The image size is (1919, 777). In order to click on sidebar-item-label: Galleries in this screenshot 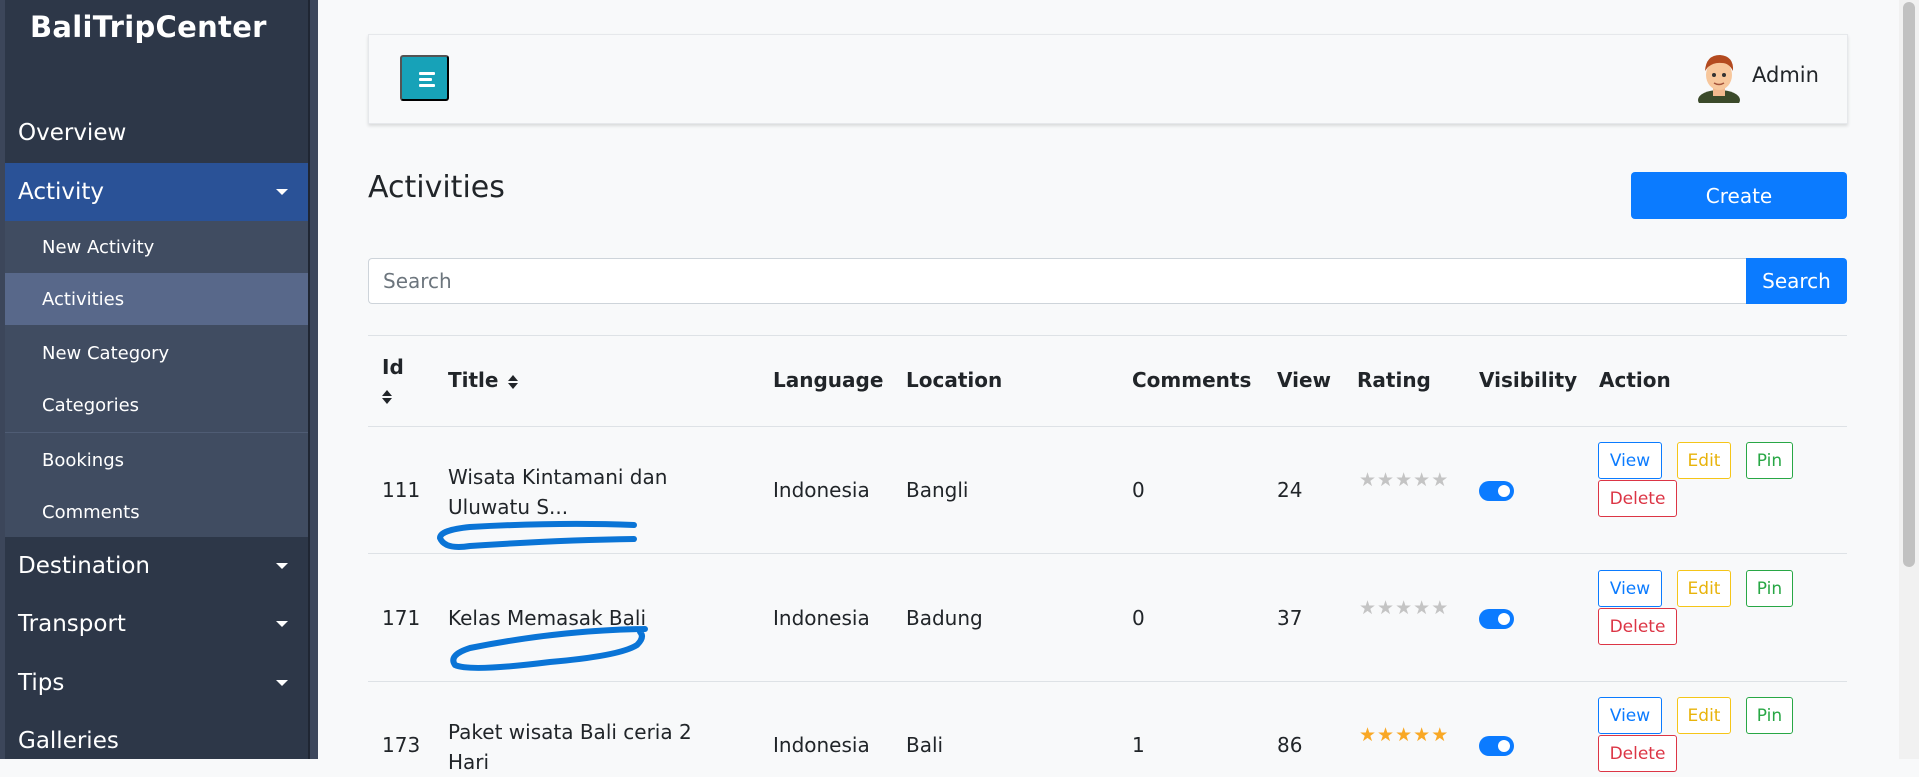, I will do `click(68, 741)`.